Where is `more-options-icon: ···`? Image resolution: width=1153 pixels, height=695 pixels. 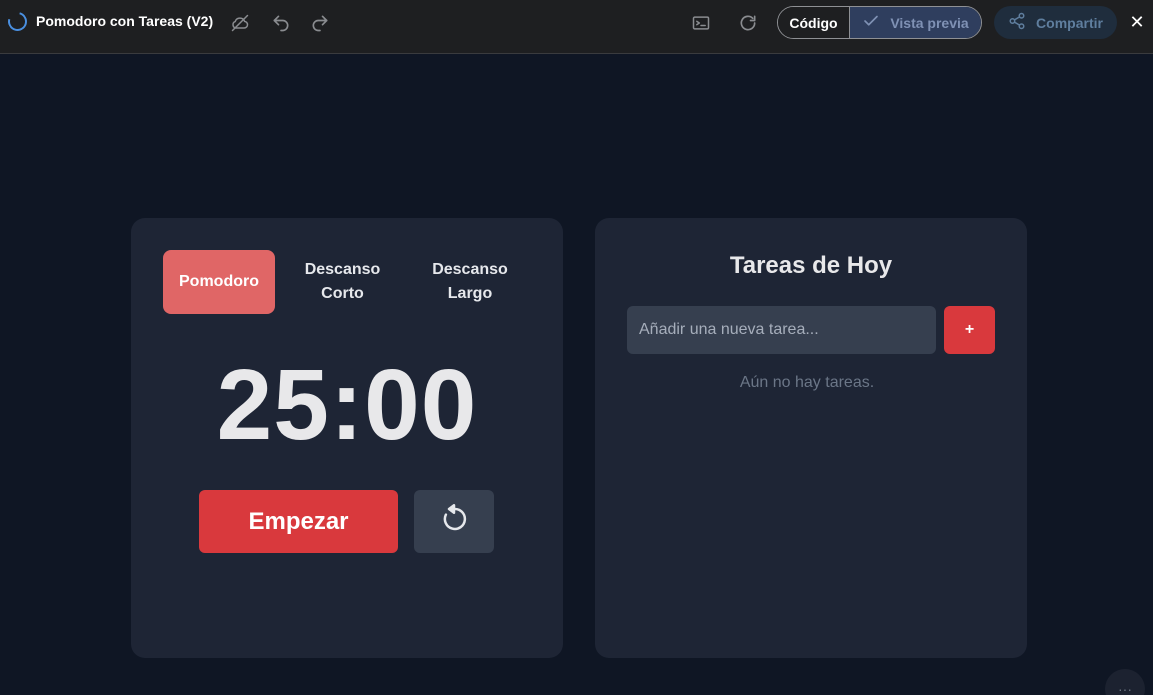
more-options-icon: ··· is located at coordinates (1125, 682).